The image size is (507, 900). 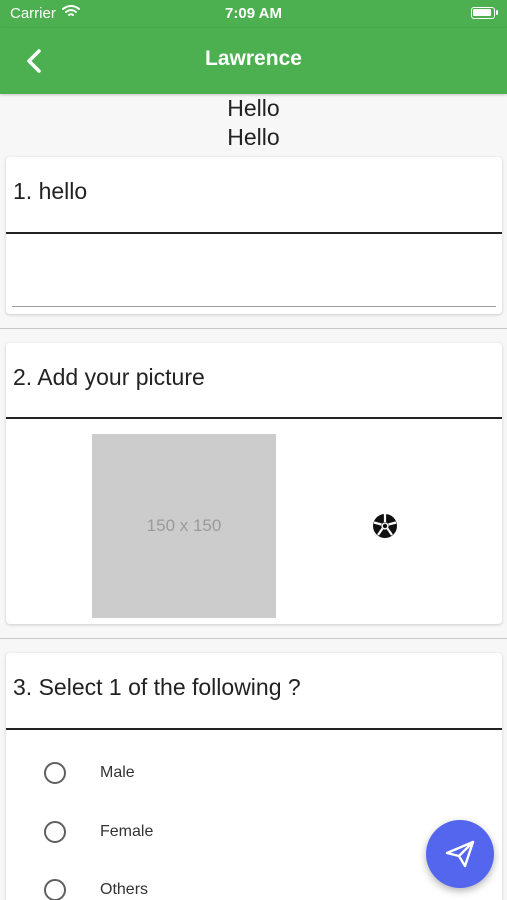 What do you see at coordinates (254, 885) in the screenshot?
I see `radio-option-others: Others` at bounding box center [254, 885].